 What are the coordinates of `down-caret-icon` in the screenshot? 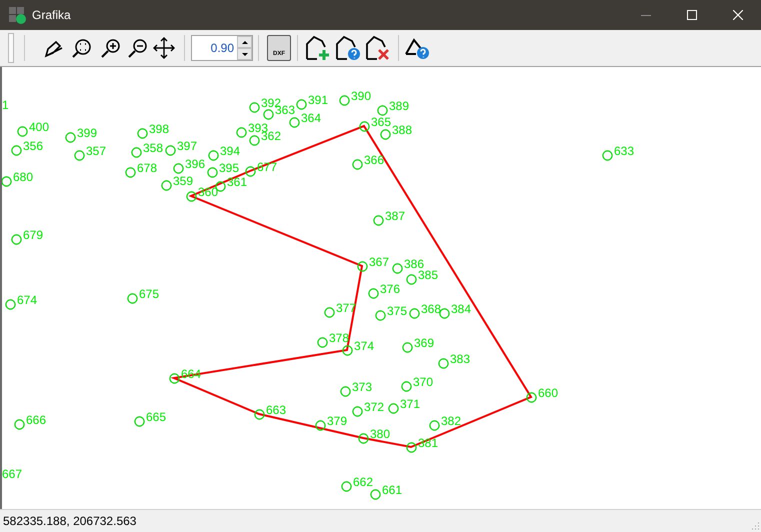 It's located at (245, 54).